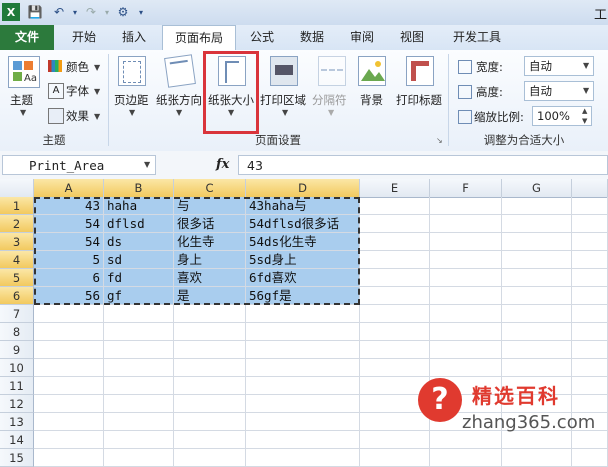 The height and width of the screenshot is (467, 608). What do you see at coordinates (395, 188) in the screenshot?
I see `column-header: E` at bounding box center [395, 188].